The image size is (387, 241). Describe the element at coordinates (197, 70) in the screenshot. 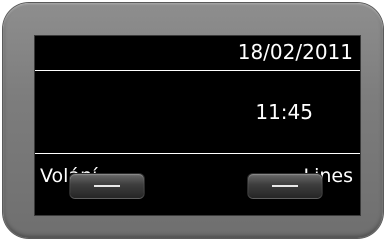

I see `top-divider` at that location.